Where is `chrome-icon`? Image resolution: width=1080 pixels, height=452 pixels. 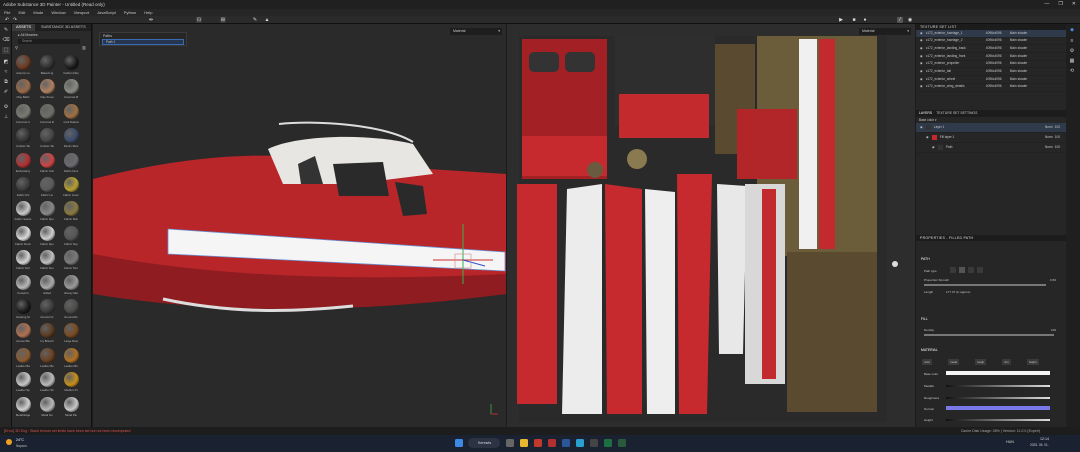 chrome-icon is located at coordinates (594, 443).